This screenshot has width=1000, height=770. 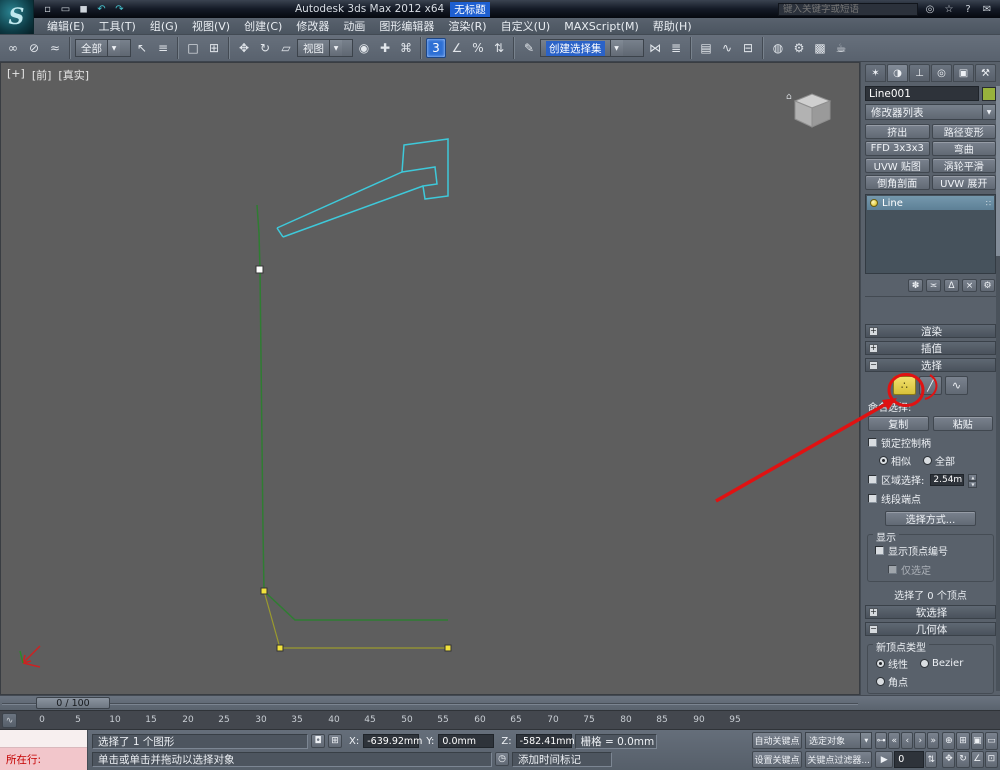 I want to click on maximize-viewport-icon: ⊡, so click(x=991, y=759).